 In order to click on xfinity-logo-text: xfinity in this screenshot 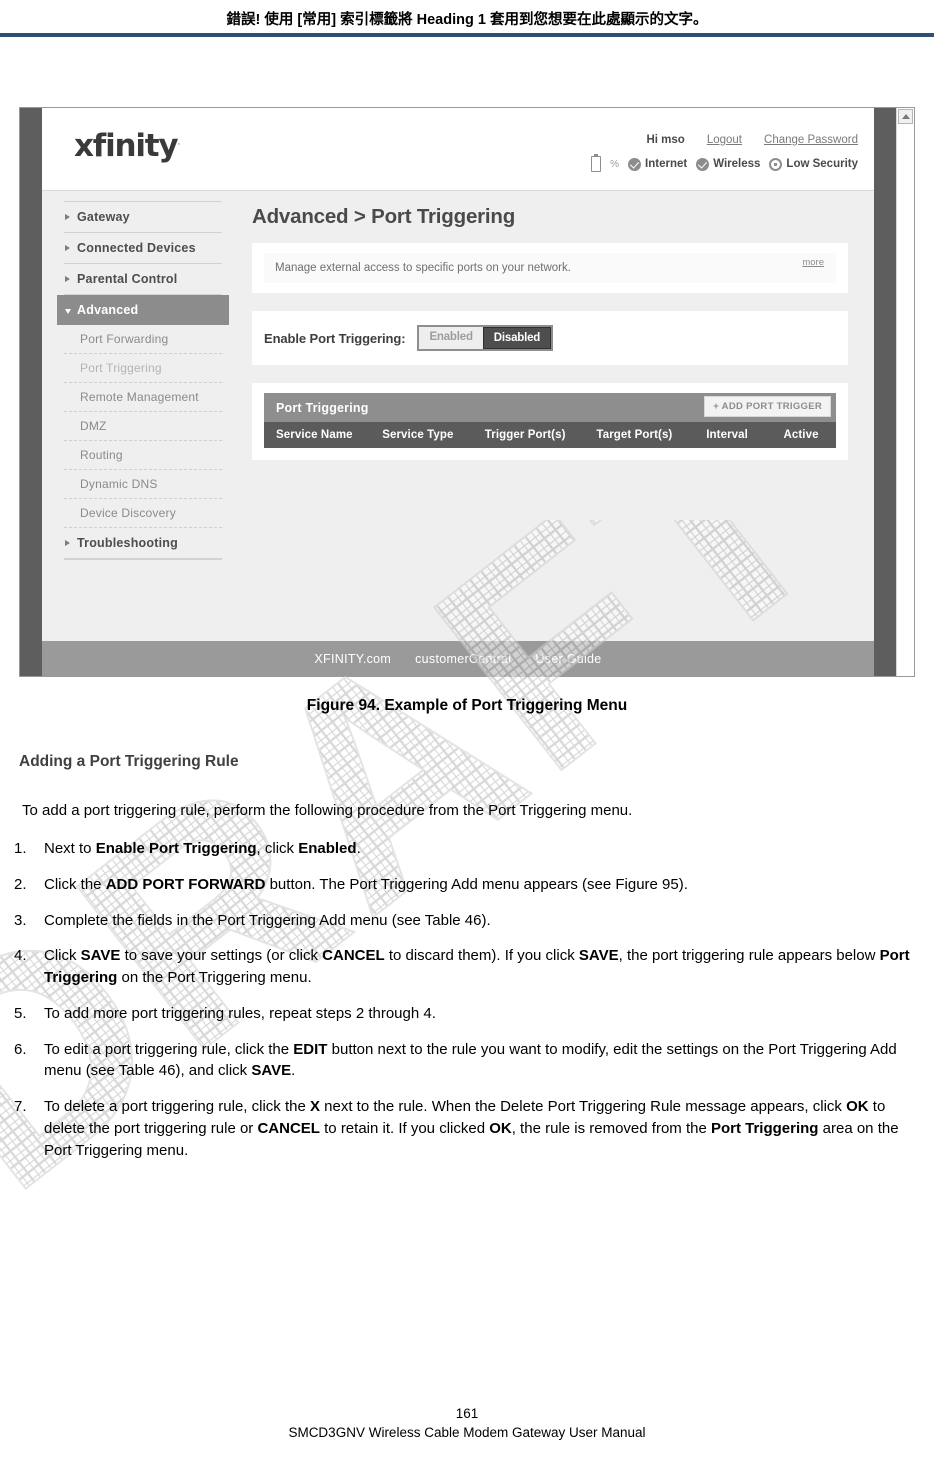, I will do `click(126, 146)`.